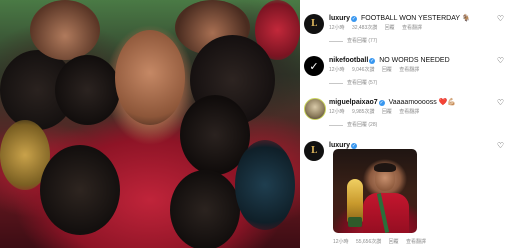  Describe the element at coordinates (364, 28) in the screenshot. I see `comment-likes: 32,483次讚` at that location.